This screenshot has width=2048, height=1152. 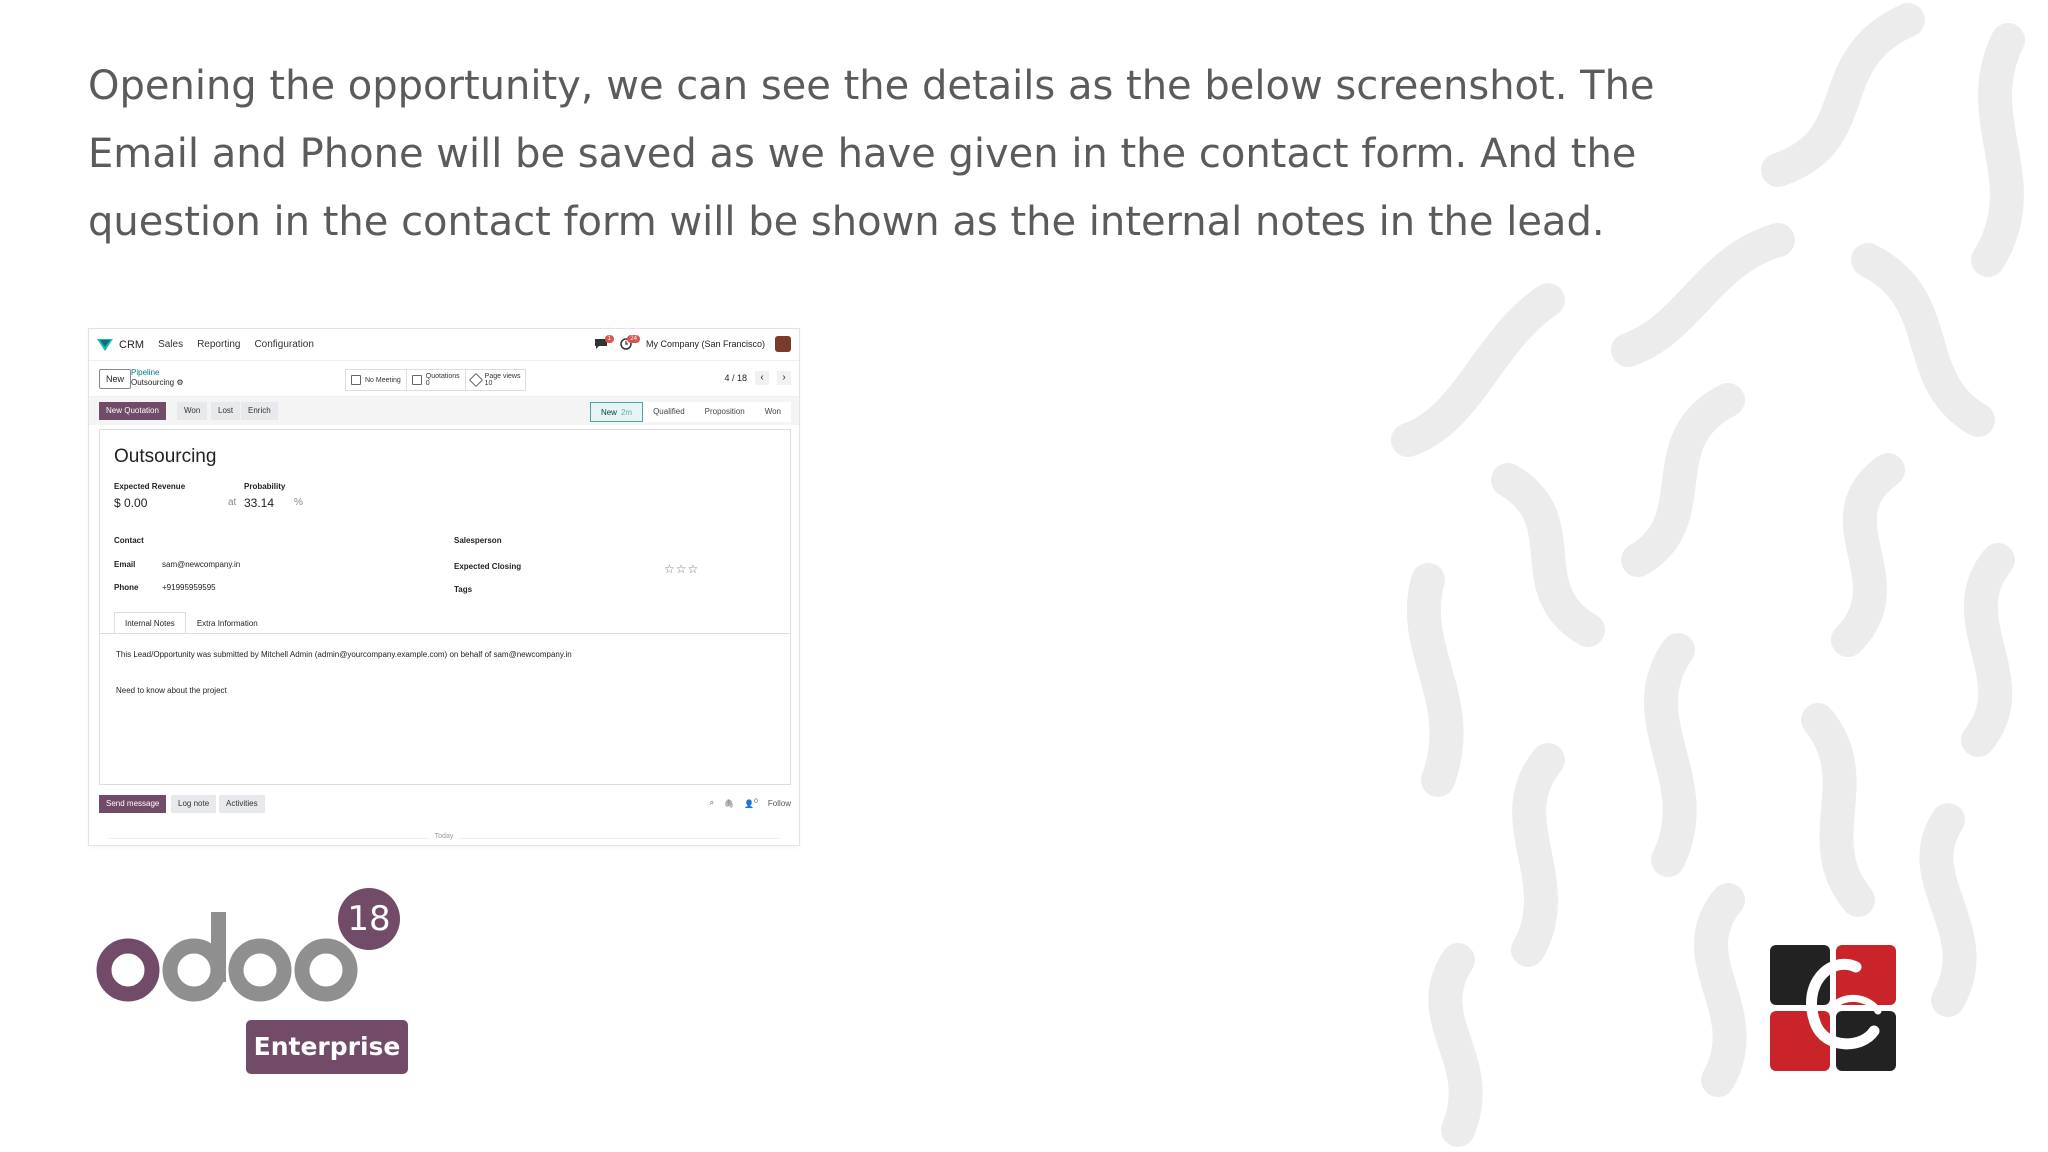 What do you see at coordinates (669, 412) in the screenshot?
I see `stage-qualified: Qualified` at bounding box center [669, 412].